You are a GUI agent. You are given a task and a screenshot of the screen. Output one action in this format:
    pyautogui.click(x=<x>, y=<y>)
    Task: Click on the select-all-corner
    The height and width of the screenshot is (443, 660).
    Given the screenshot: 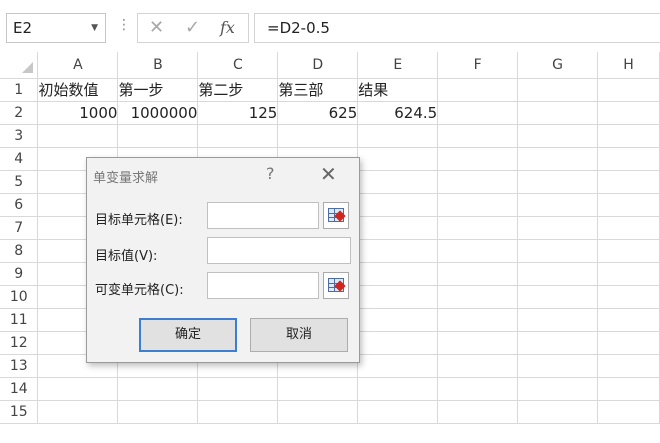 What is the action you would take?
    pyautogui.click(x=19, y=65)
    